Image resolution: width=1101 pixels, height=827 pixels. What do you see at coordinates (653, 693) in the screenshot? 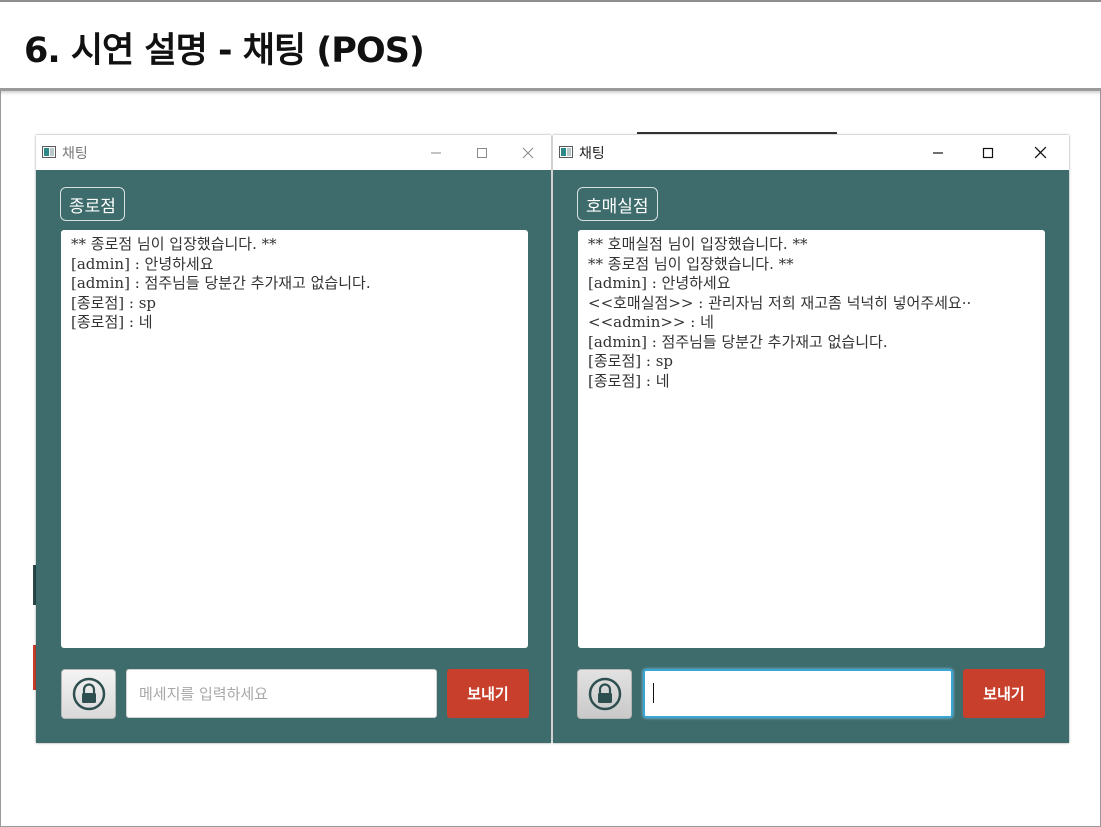
I see `text-caret` at bounding box center [653, 693].